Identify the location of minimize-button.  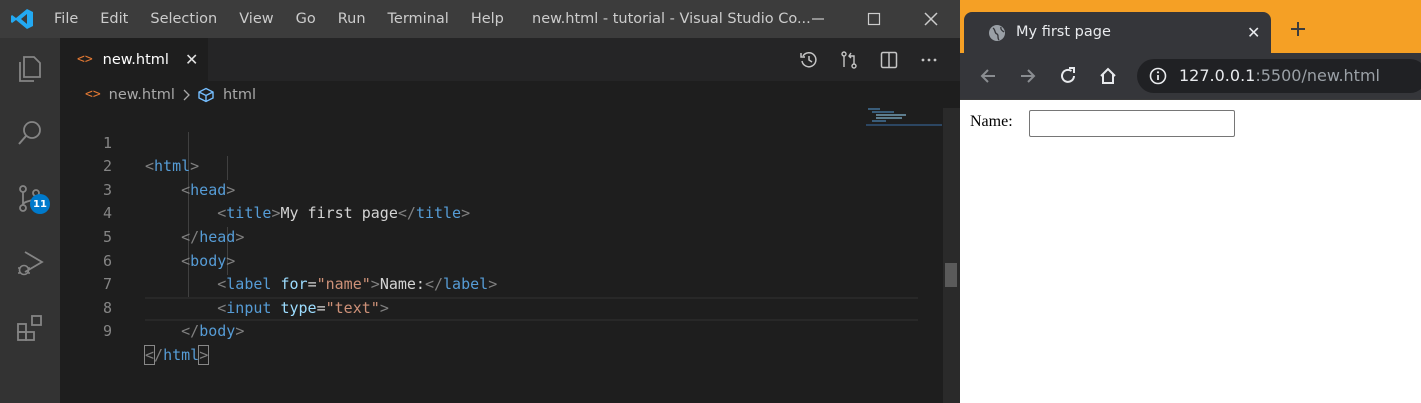
(818, 19).